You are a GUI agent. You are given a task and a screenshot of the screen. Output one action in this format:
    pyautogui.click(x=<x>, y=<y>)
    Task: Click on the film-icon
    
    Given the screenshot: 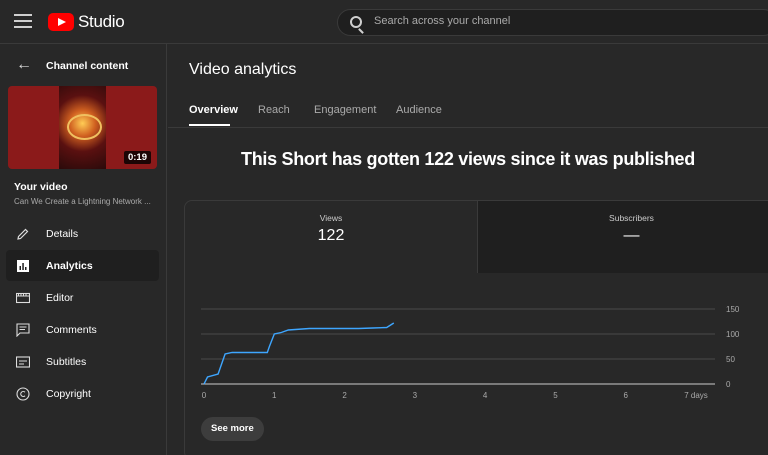 What is the action you would take?
    pyautogui.click(x=23, y=298)
    